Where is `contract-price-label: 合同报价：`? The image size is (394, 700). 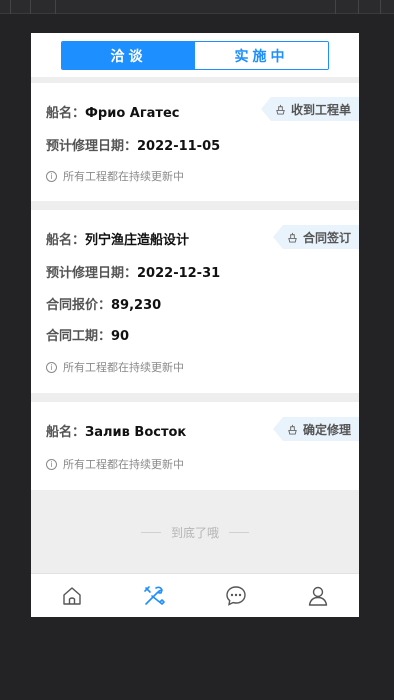 contract-price-label: 合同报价： is located at coordinates (79, 305).